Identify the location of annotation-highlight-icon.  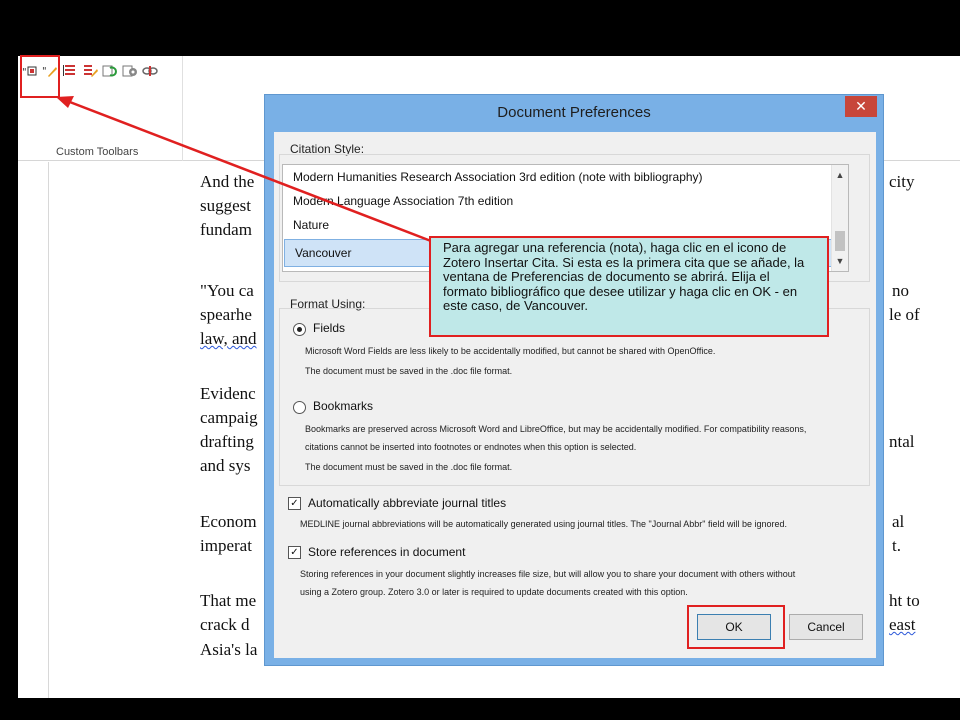
(40, 76).